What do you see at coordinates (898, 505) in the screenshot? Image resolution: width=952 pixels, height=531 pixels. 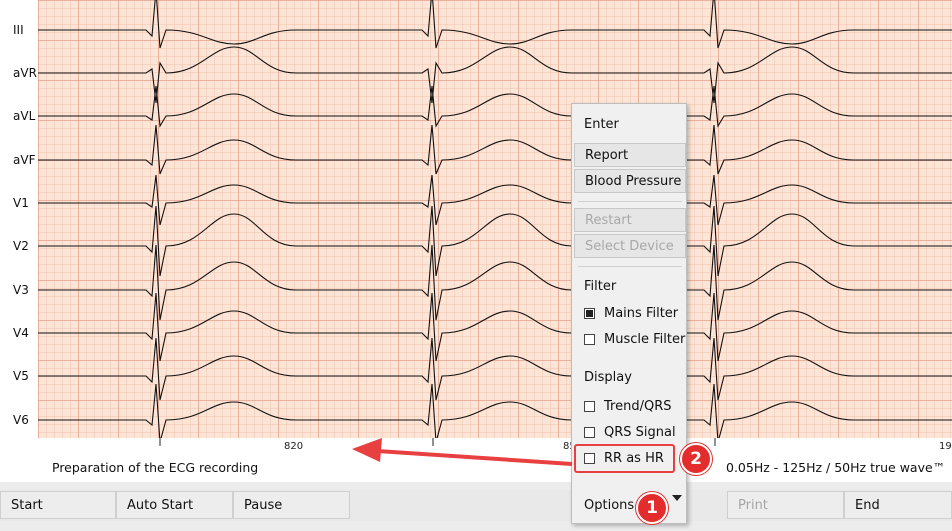 I see `end-button: End` at bounding box center [898, 505].